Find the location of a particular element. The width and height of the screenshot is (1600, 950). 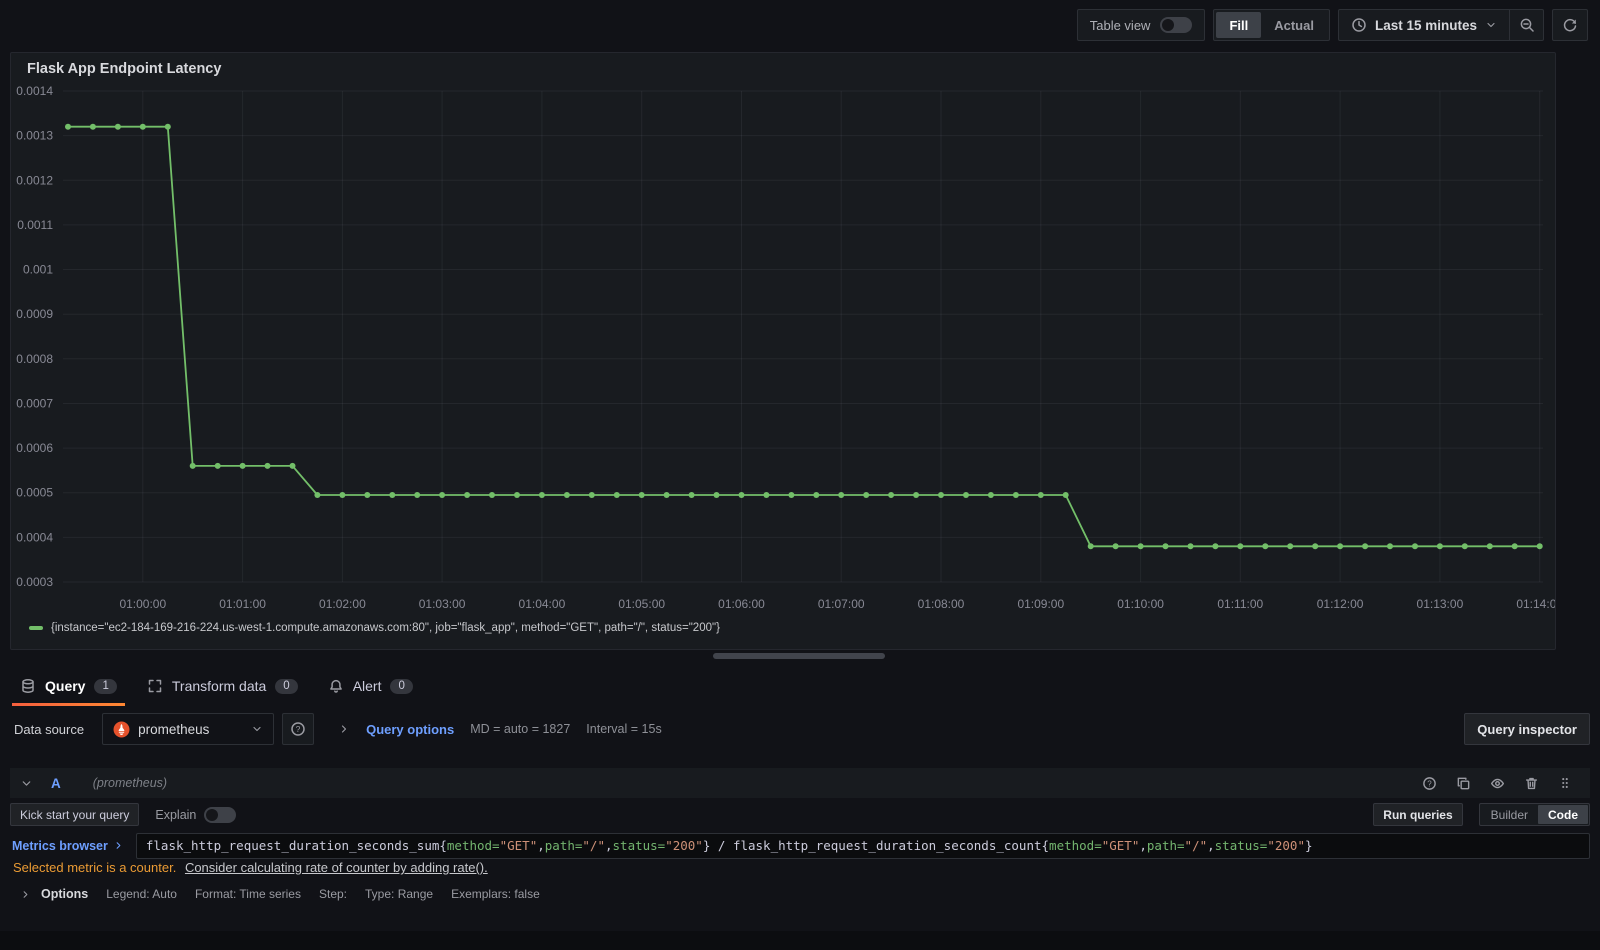

datasource-label: Data source is located at coordinates (49, 729).